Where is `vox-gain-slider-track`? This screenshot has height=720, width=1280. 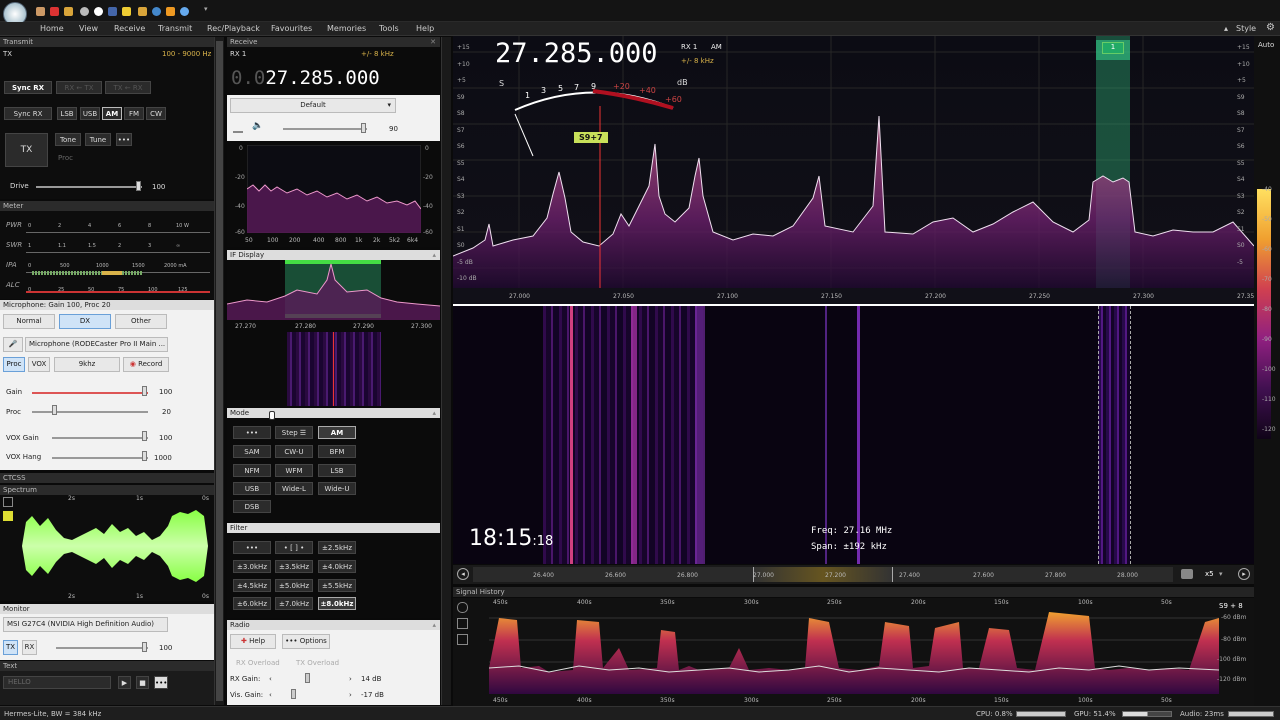
vox-gain-slider-track is located at coordinates (100, 438).